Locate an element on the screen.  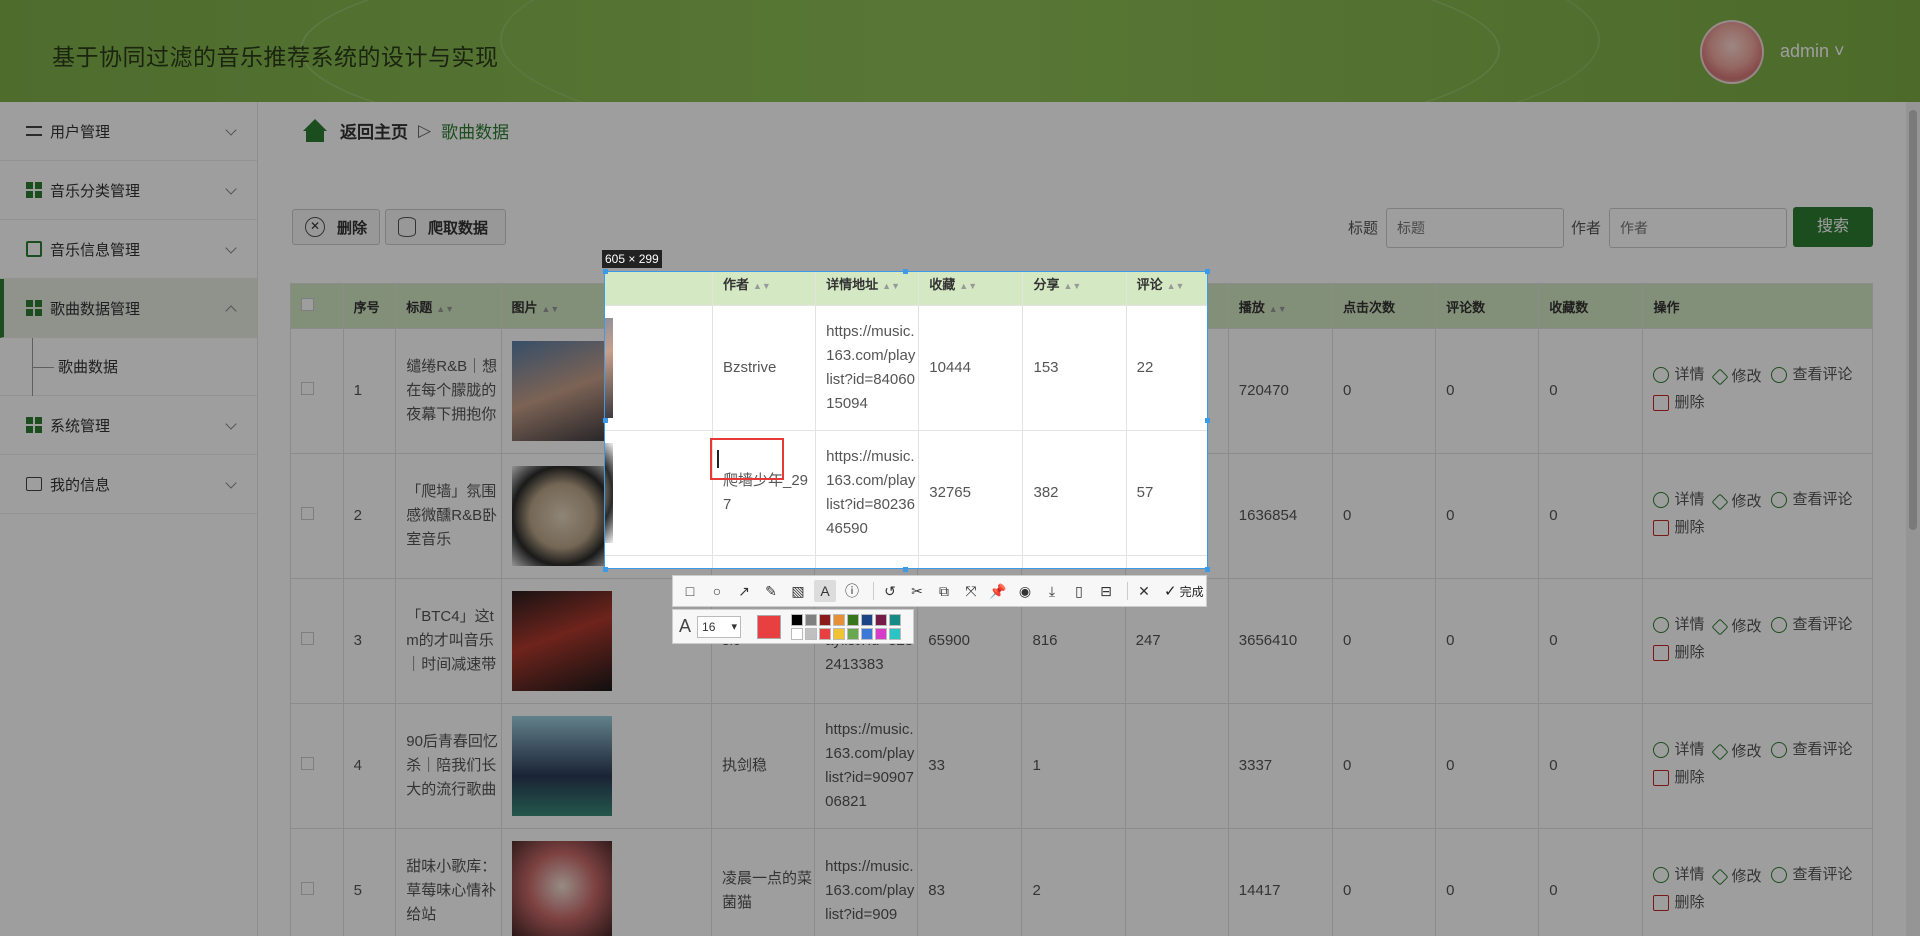
phone-icon: ▯ is located at coordinates (1079, 591).